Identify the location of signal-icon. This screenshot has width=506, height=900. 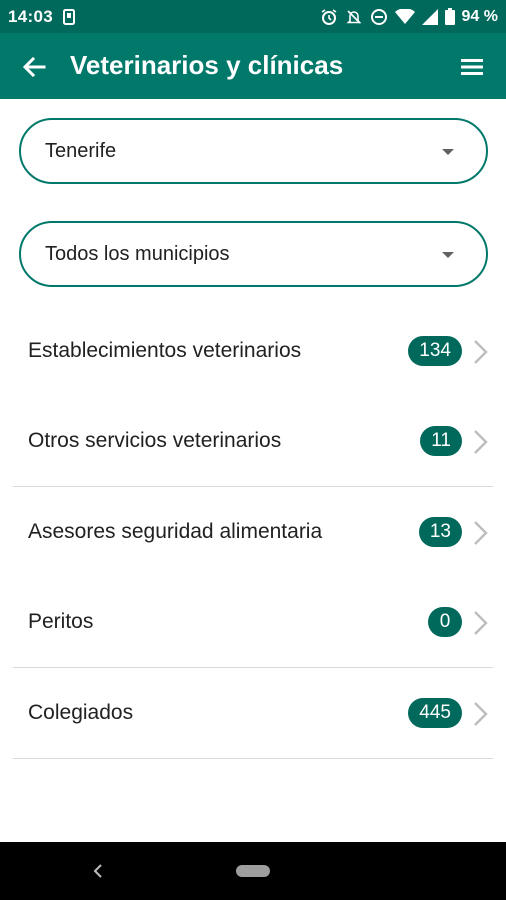
(429, 16).